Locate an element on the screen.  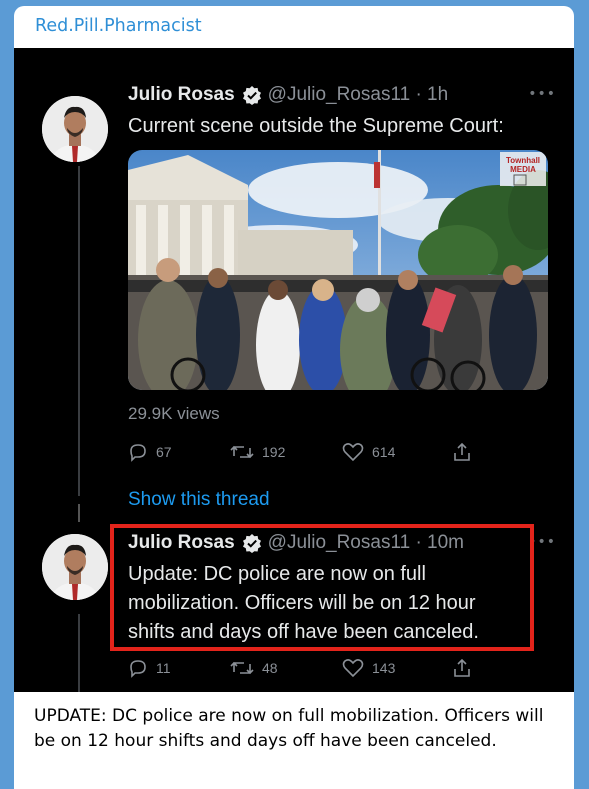
retweet-count: 48 is located at coordinates (270, 668).